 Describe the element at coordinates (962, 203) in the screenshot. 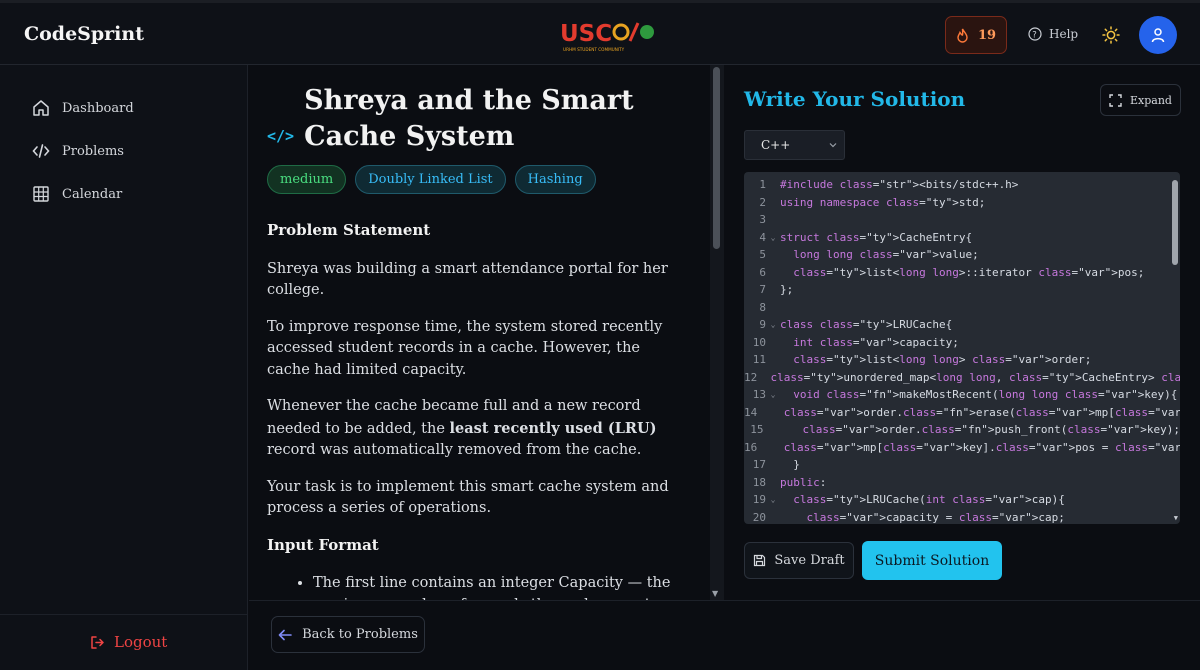

I see `code-line: 2 using namespace class="ty">std;` at that location.